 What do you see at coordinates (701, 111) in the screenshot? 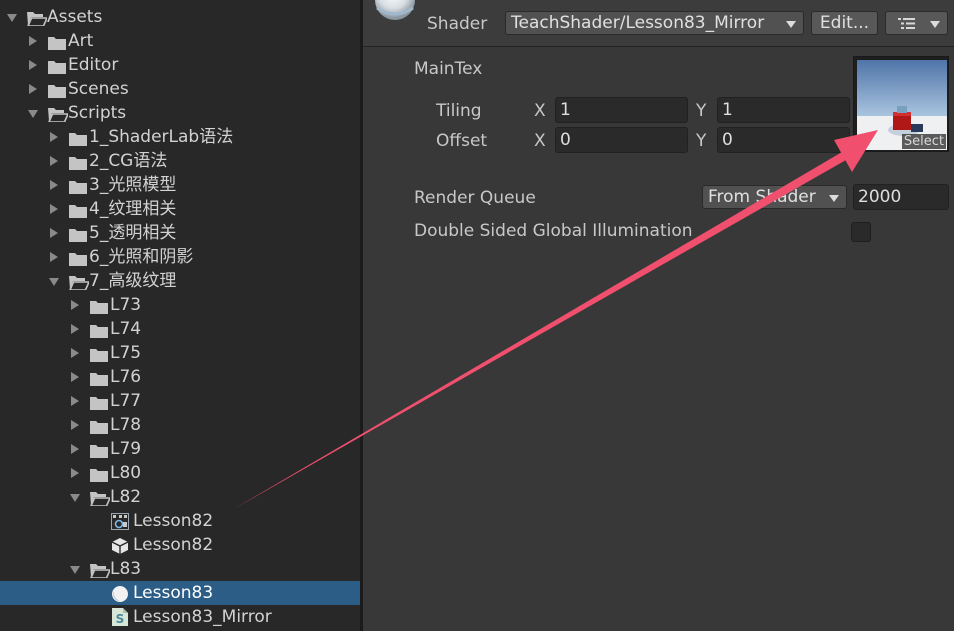
I see `tiling-y-label: Y` at bounding box center [701, 111].